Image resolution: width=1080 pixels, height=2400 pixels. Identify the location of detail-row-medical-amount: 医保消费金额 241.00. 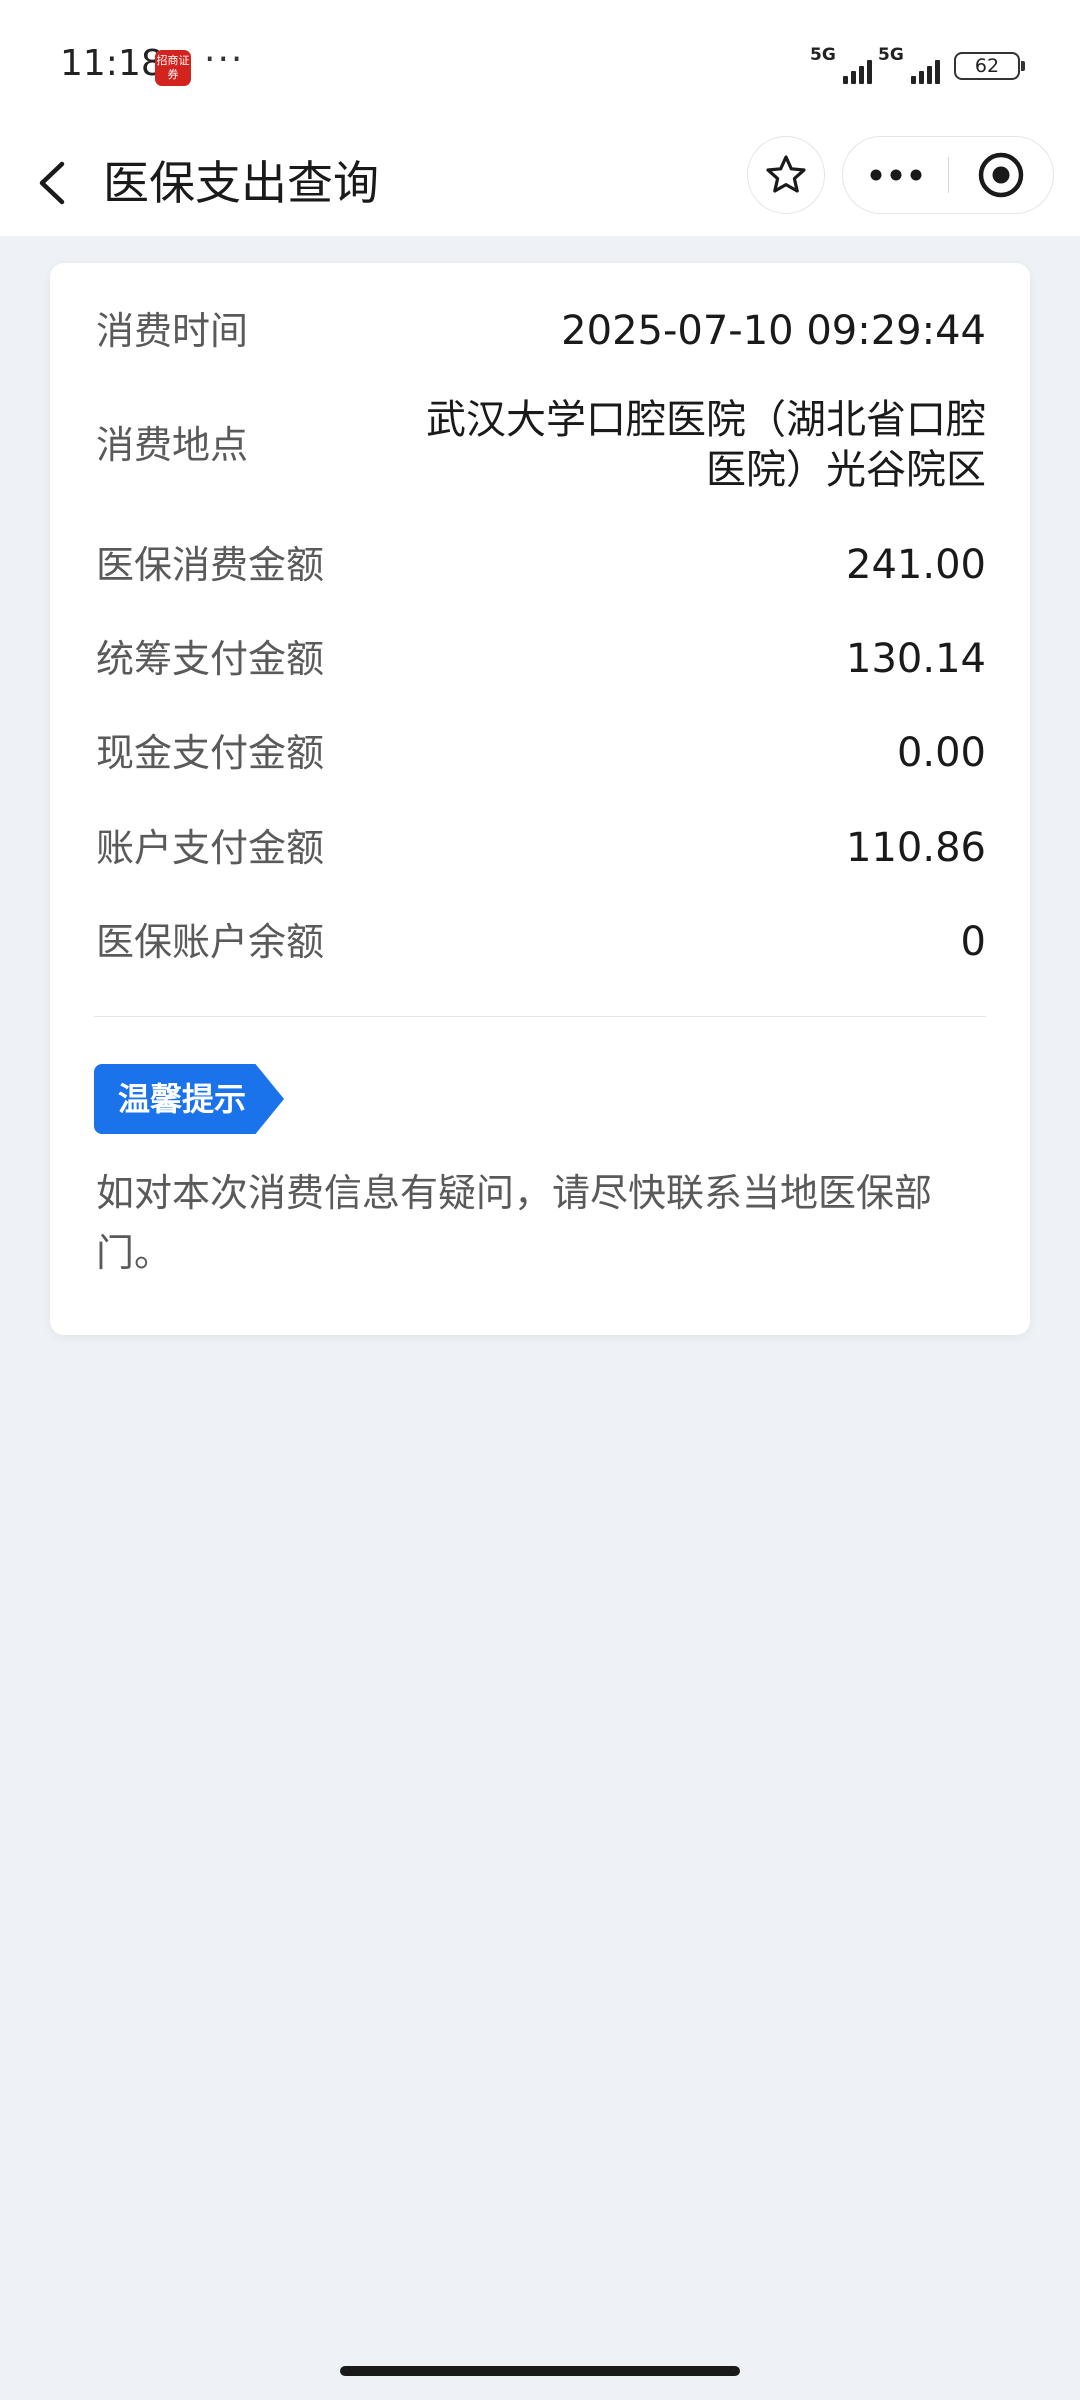
(541, 565).